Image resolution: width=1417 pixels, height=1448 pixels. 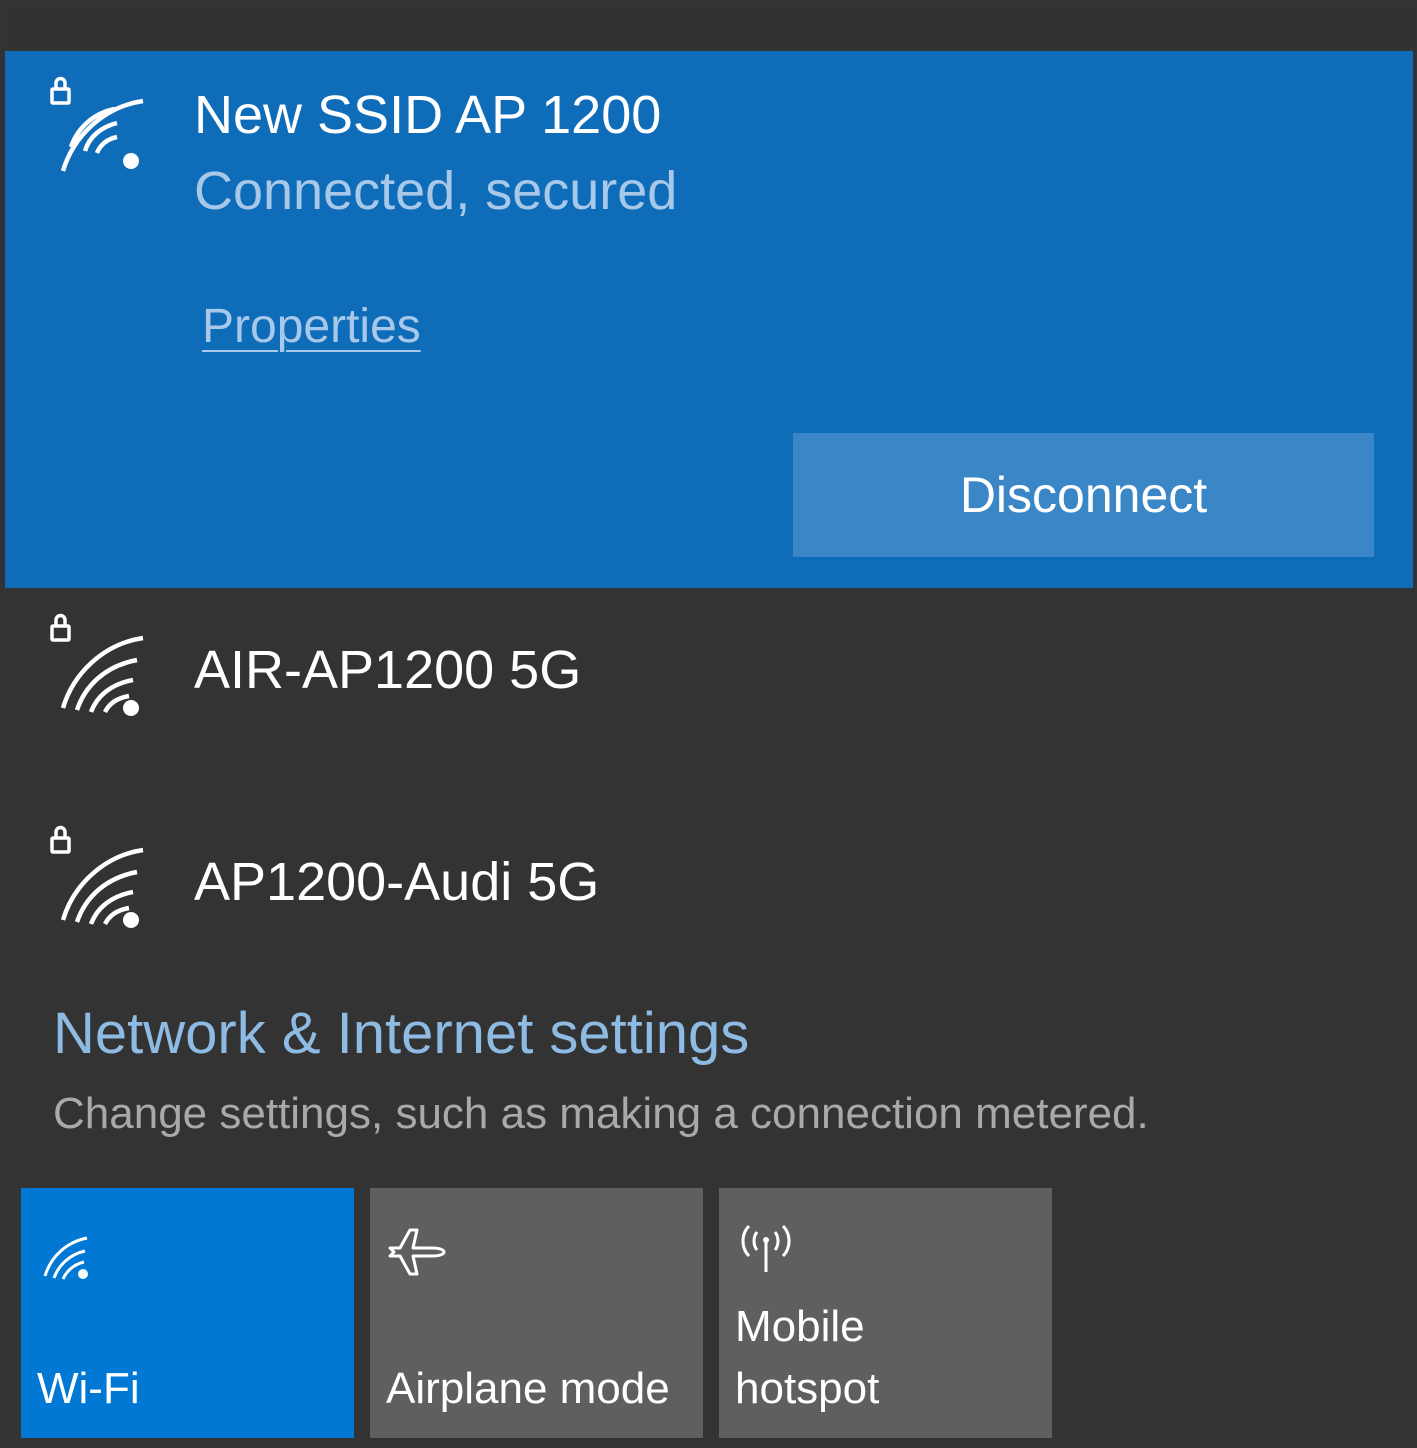 I want to click on mobile-hotspot-label-line1: Mobile, so click(x=800, y=1326).